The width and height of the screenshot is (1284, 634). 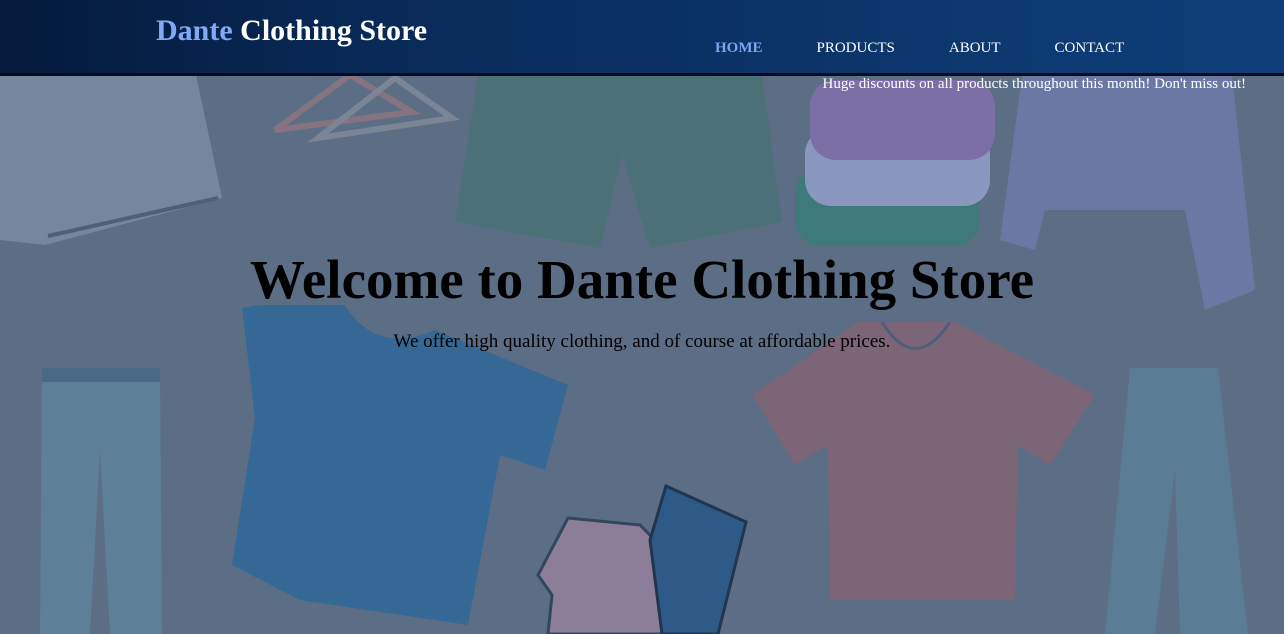 What do you see at coordinates (975, 48) in the screenshot?
I see `nav-about: ABOUT` at bounding box center [975, 48].